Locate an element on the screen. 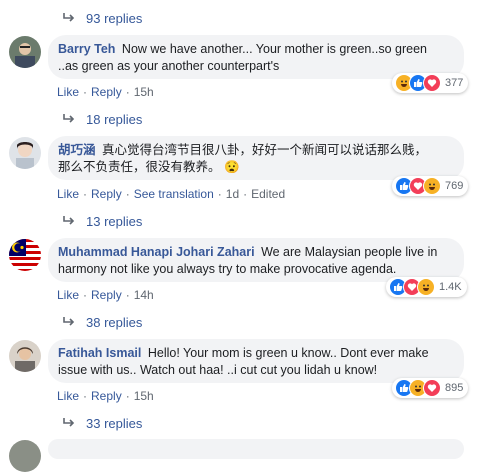 The image size is (494, 472). reaction-count: 769 is located at coordinates (454, 186).